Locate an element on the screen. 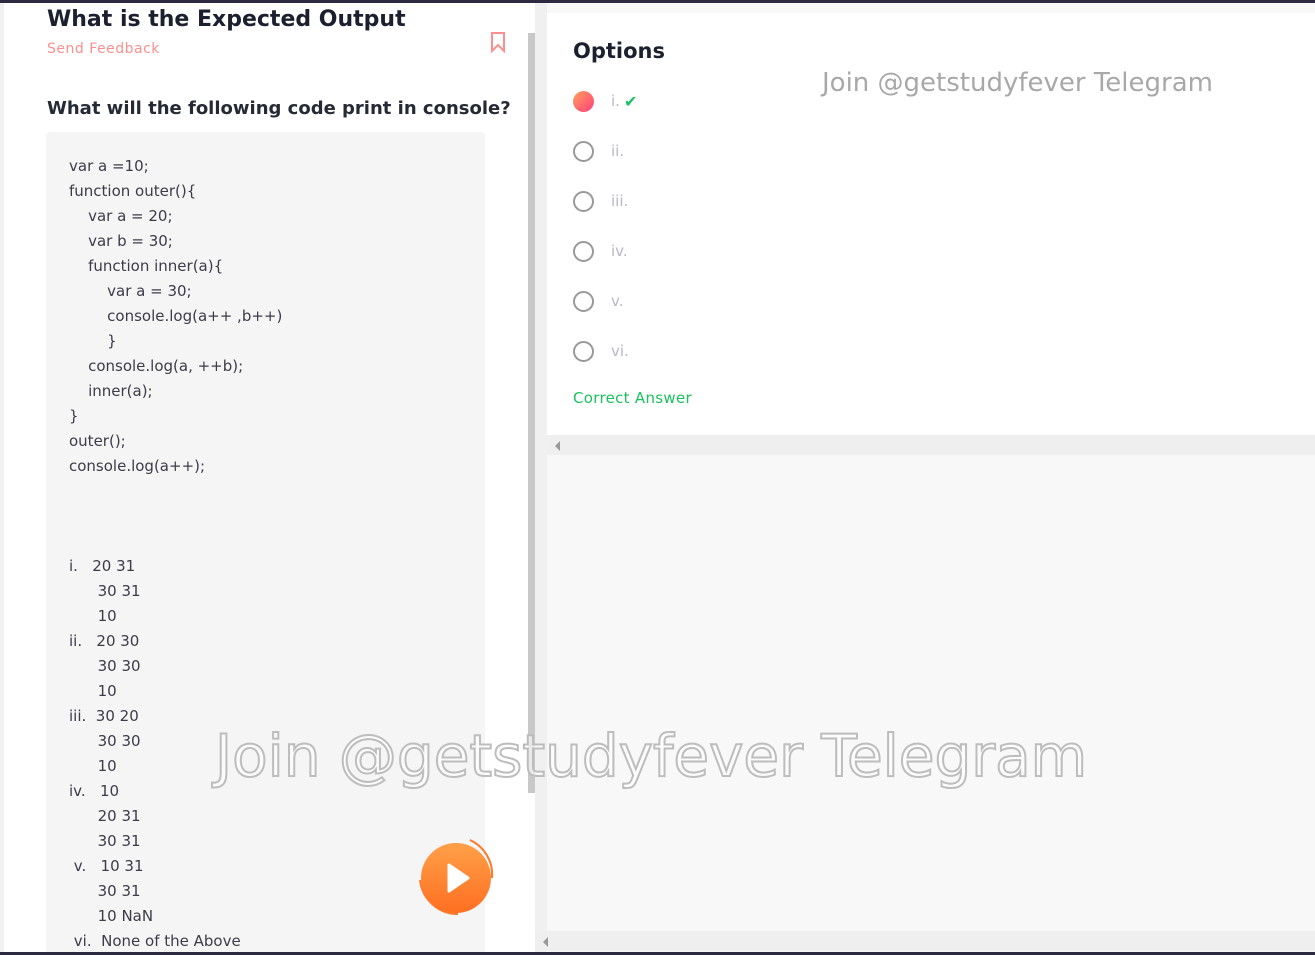 This screenshot has height=955, width=1315. horizontal-scrollbar is located at coordinates (931, 445).